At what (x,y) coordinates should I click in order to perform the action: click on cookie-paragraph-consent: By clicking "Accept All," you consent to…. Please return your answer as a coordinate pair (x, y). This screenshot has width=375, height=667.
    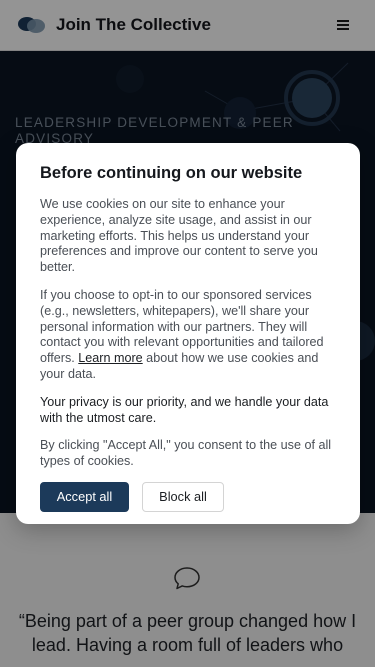
    Looking at the image, I should click on (186, 453).